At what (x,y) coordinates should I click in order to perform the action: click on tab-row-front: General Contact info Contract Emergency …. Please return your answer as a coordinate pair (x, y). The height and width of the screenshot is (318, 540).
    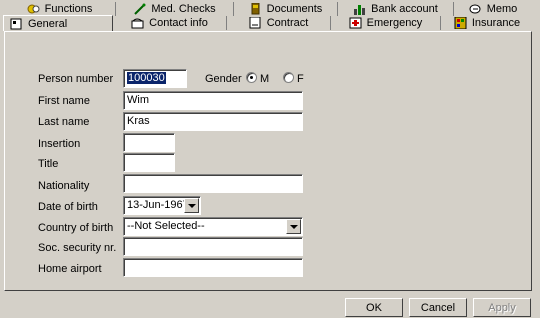
    Looking at the image, I should click on (268, 23).